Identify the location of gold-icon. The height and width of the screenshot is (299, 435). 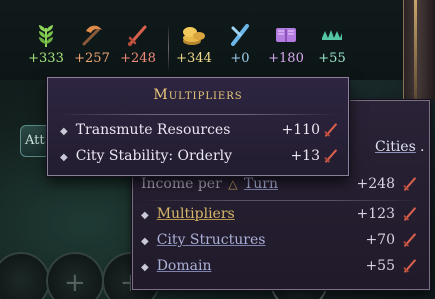
(194, 35).